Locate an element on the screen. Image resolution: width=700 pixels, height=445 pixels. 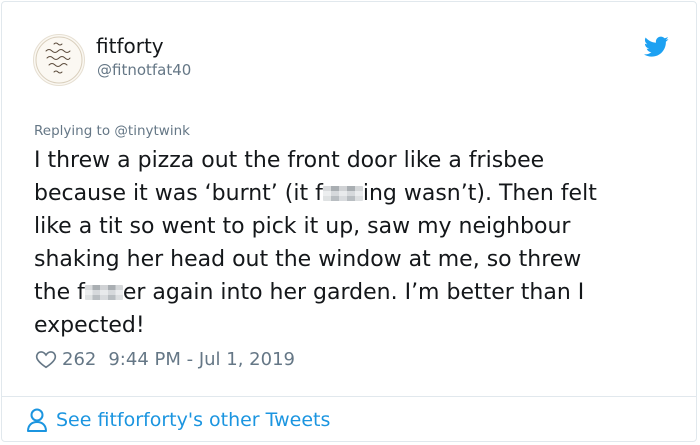
tweet-timestamp: 9:44 PM - Jul 1, 2019 is located at coordinates (201, 359).